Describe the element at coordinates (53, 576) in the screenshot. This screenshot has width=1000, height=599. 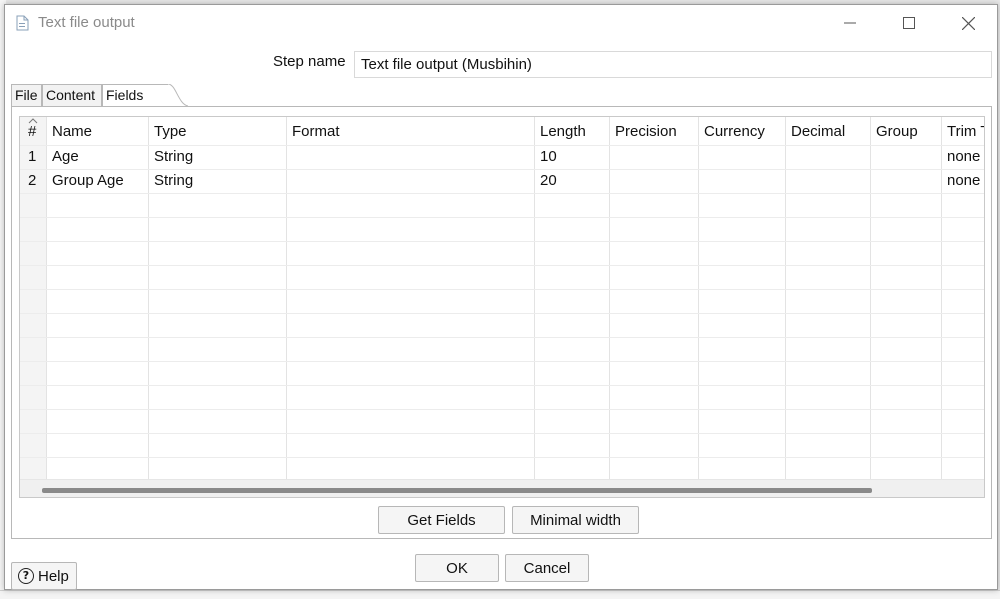
I see `help-label: Help` at that location.